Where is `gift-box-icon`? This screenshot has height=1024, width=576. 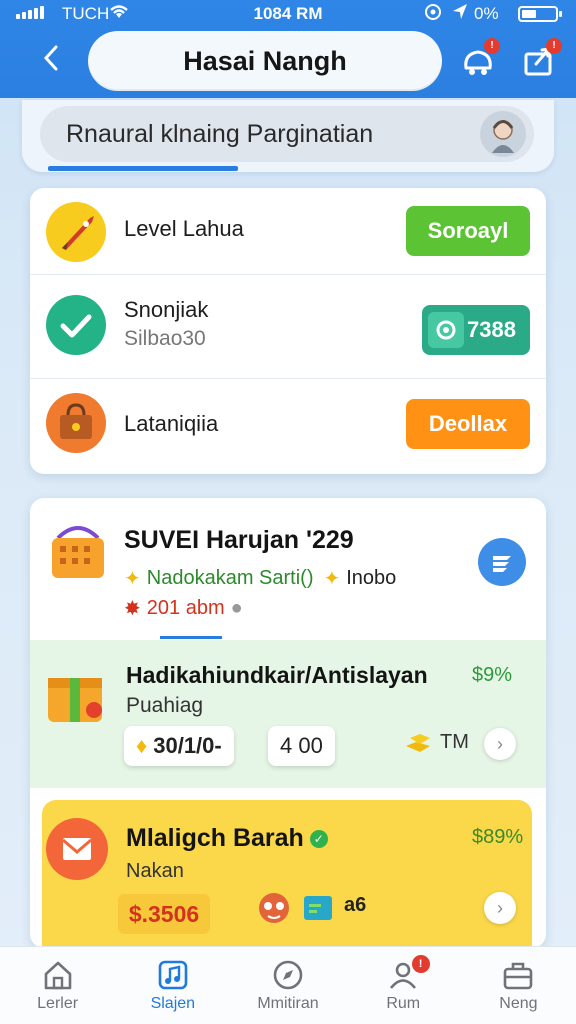 gift-box-icon is located at coordinates (75, 693).